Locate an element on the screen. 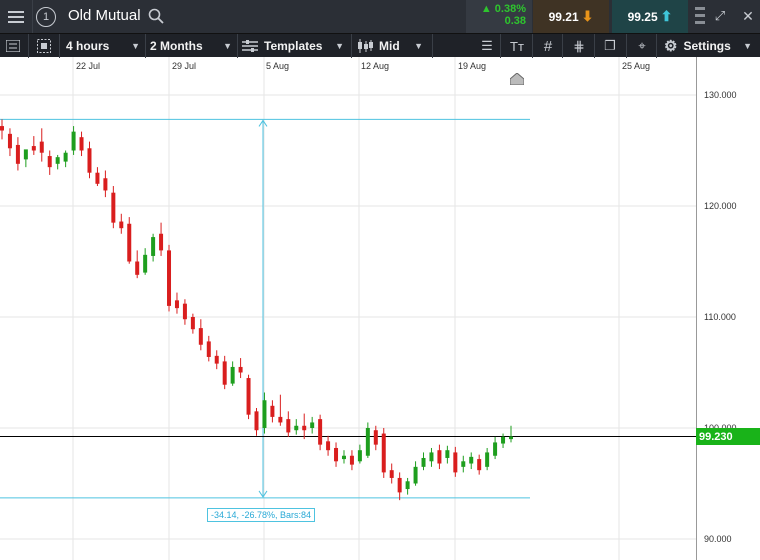 This screenshot has width=760, height=560. buy-button: 99.25 ⬆ is located at coordinates (650, 16).